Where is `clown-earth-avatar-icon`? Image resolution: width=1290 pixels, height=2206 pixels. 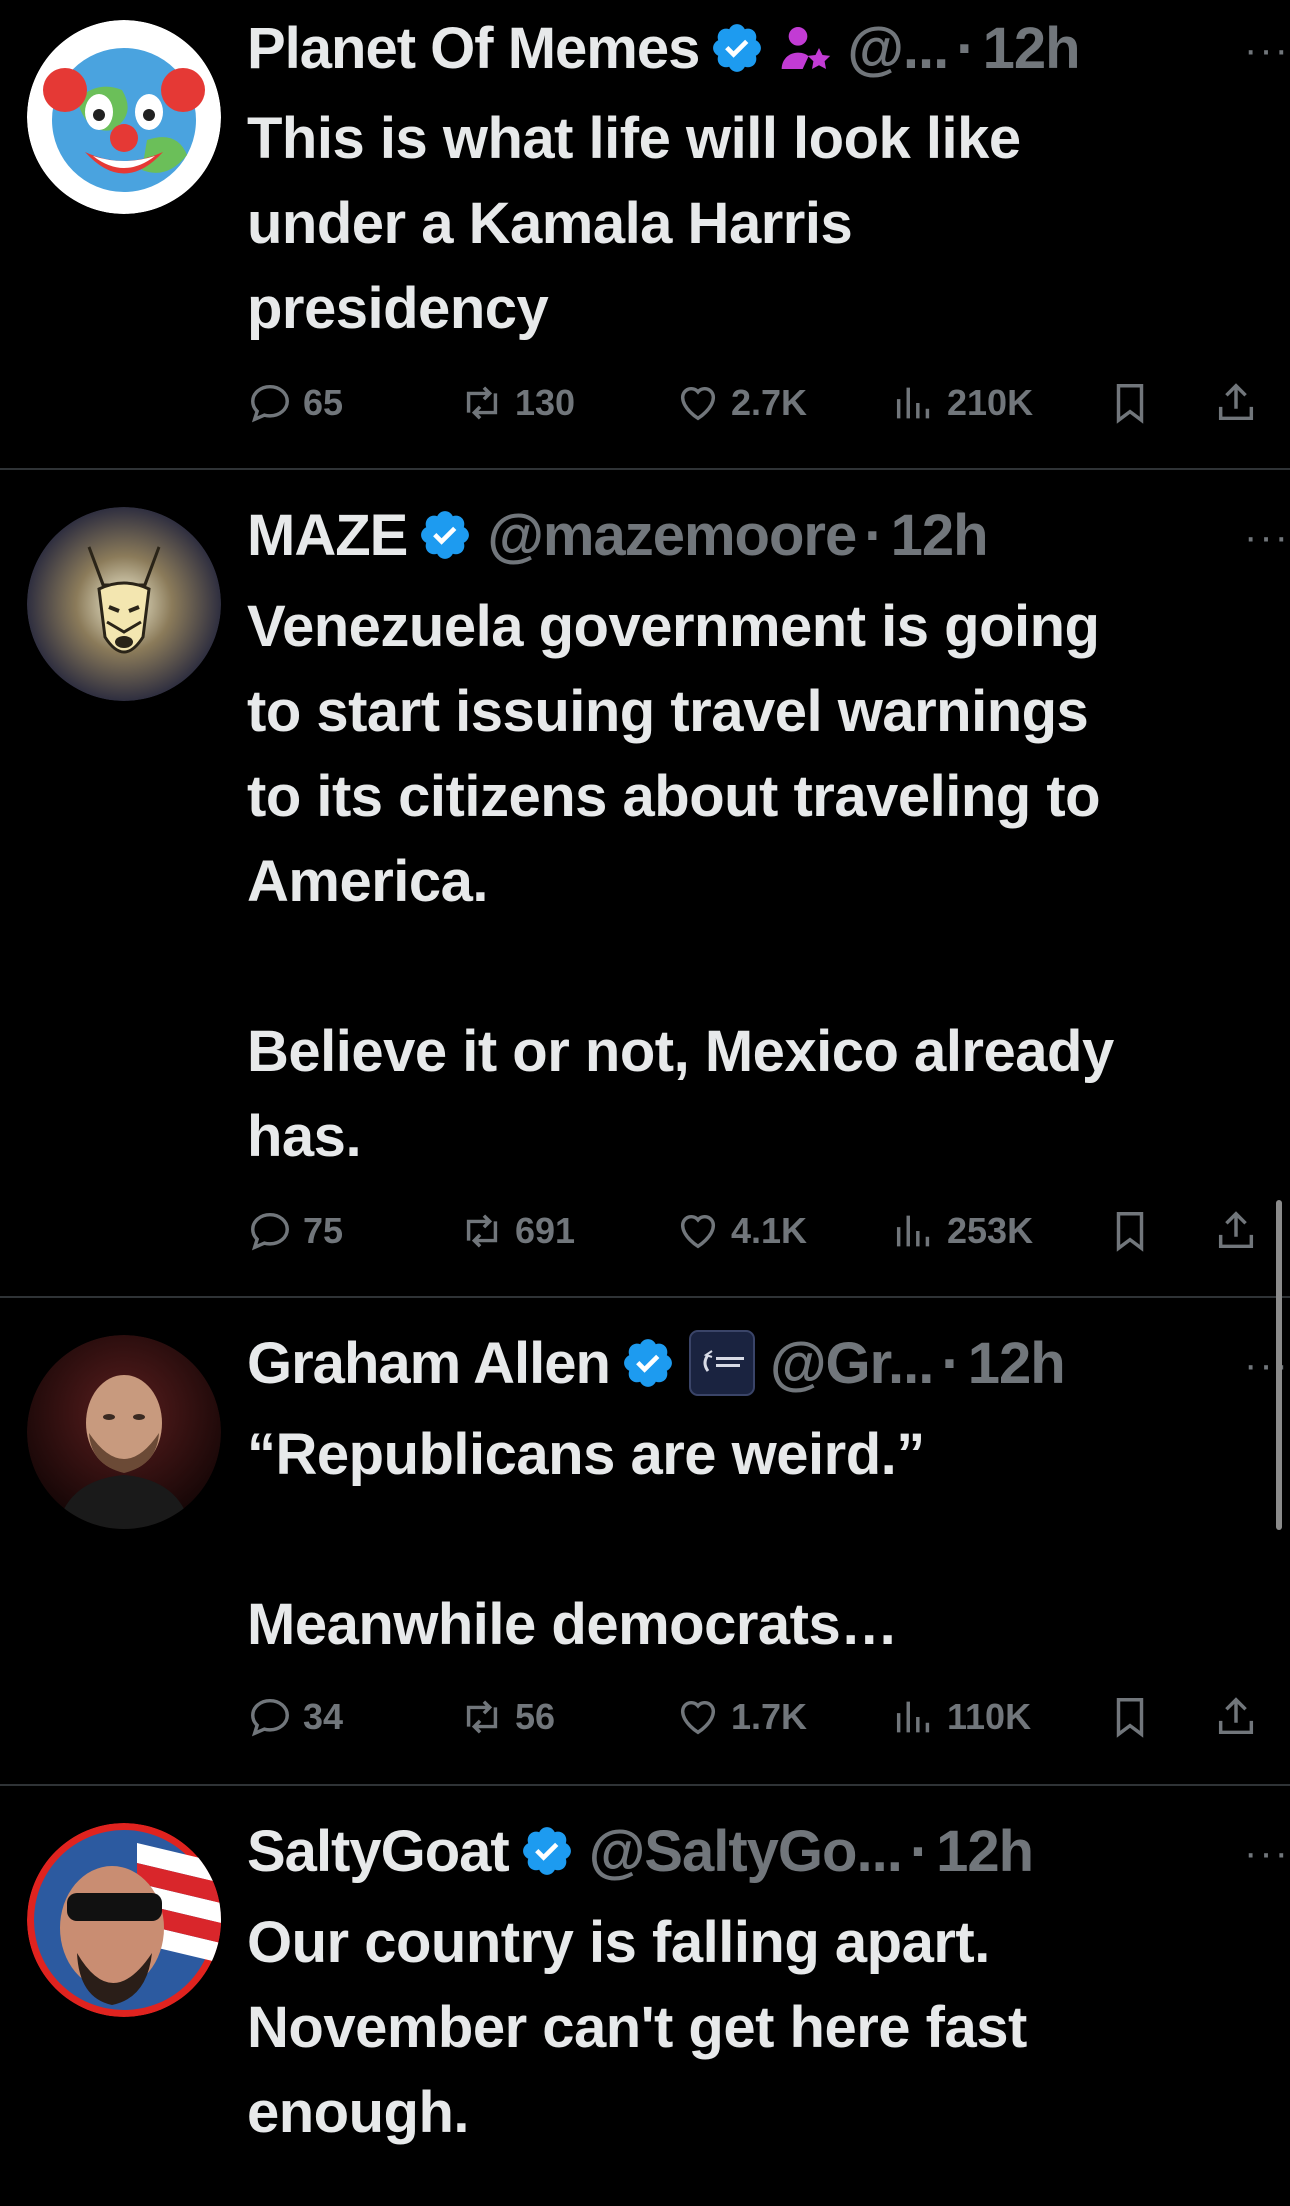
clown-earth-avatar-icon is located at coordinates (124, 117).